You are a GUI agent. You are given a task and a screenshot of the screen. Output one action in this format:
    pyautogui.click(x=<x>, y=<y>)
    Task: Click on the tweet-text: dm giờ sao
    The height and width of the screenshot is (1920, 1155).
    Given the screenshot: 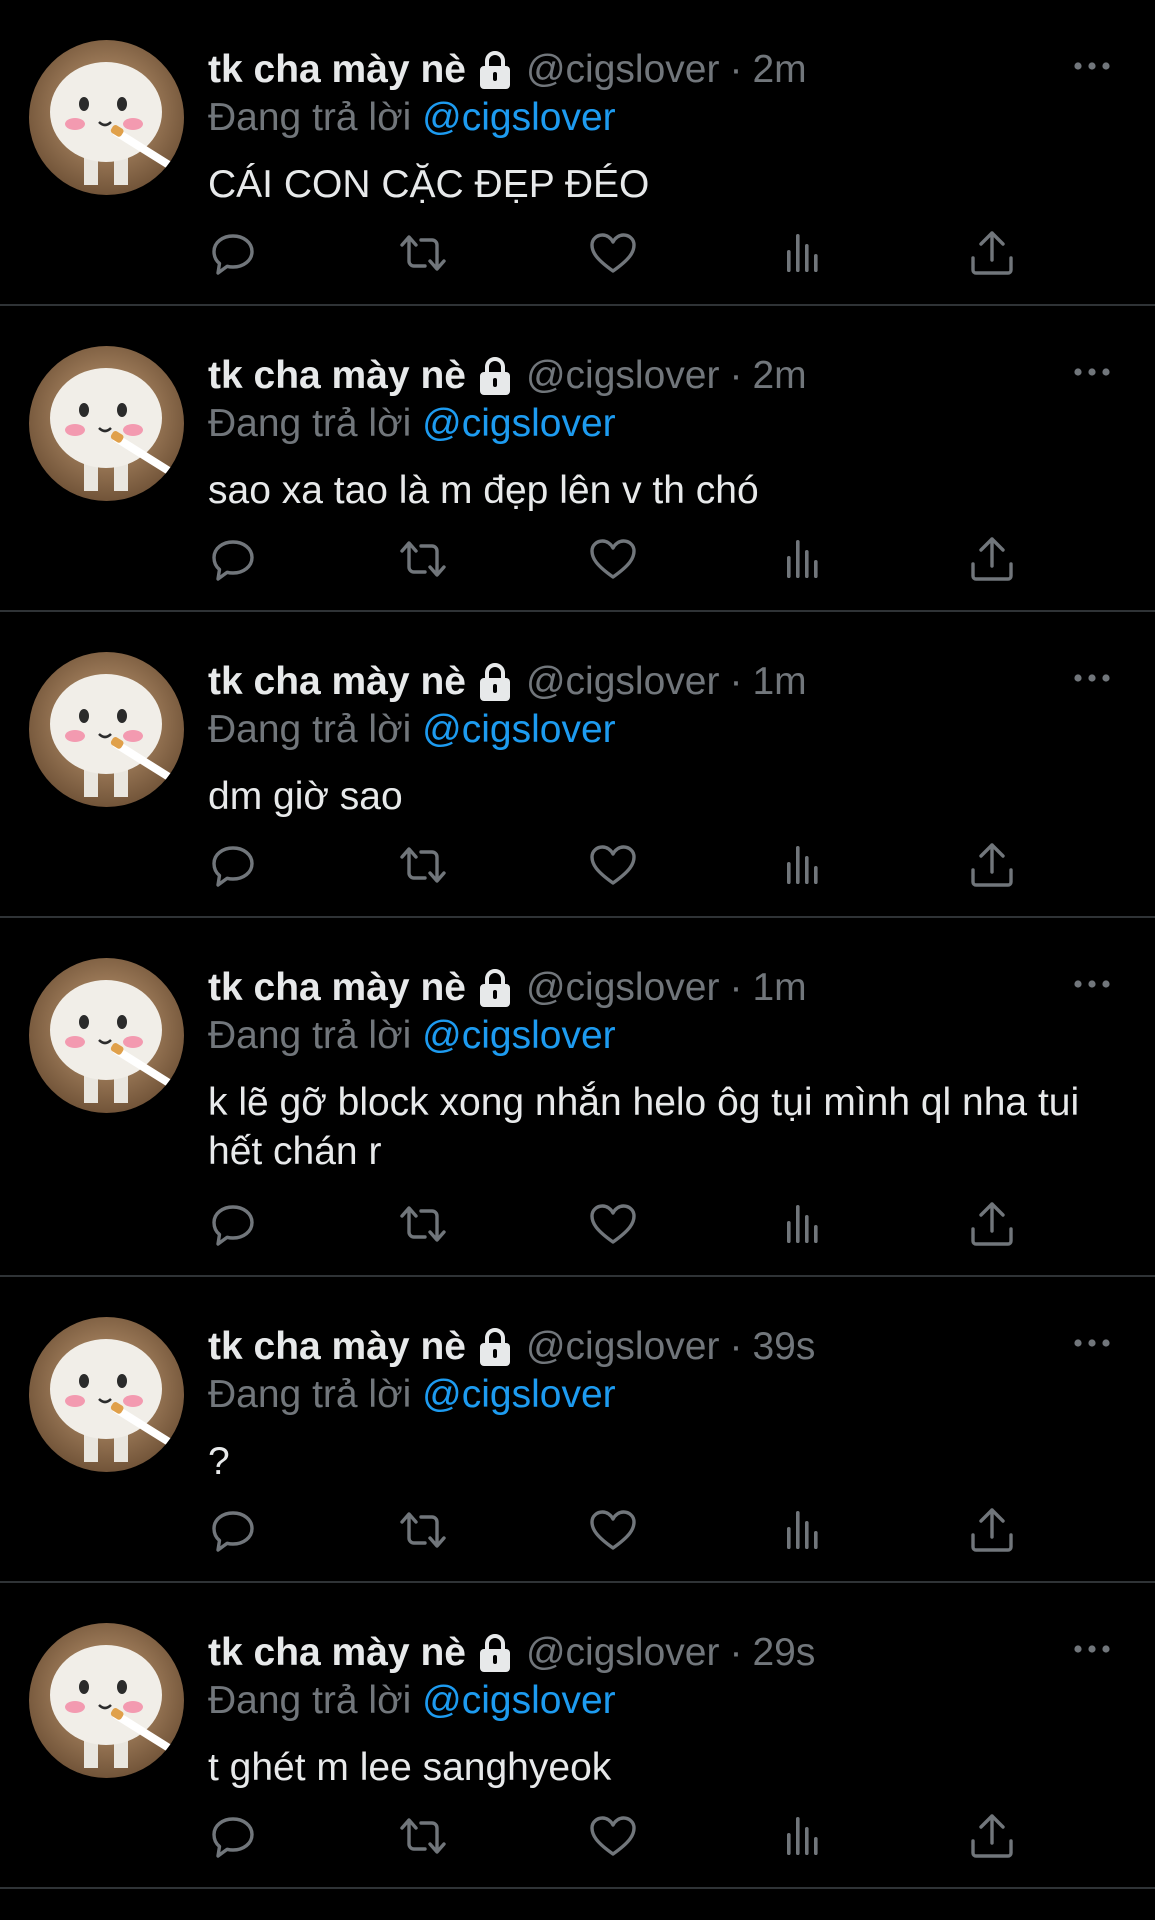 What is the action you would take?
    pyautogui.click(x=305, y=796)
    